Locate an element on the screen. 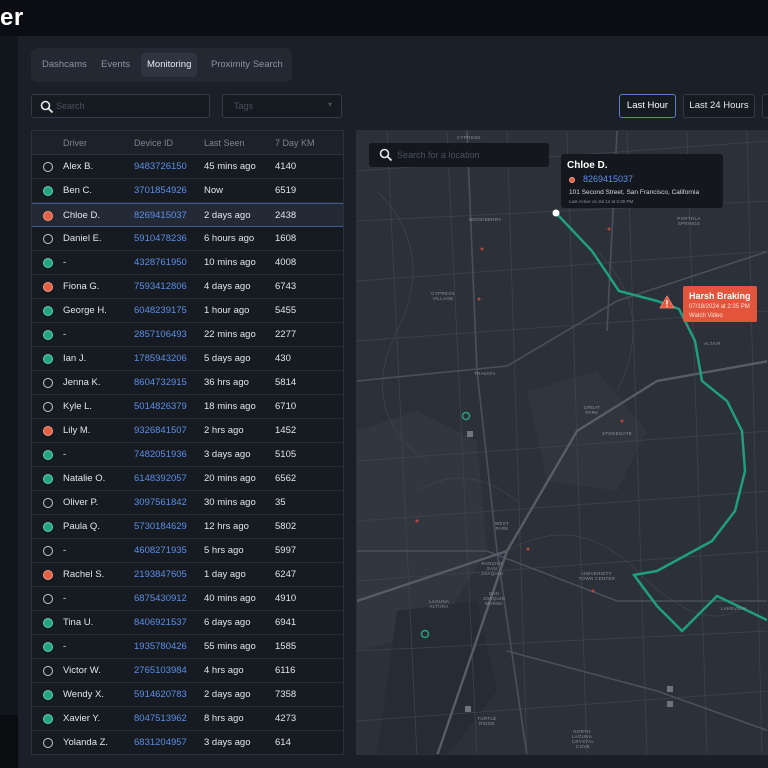 This screenshot has width=768, height=768. driver-name: Tina U. is located at coordinates (78, 622).